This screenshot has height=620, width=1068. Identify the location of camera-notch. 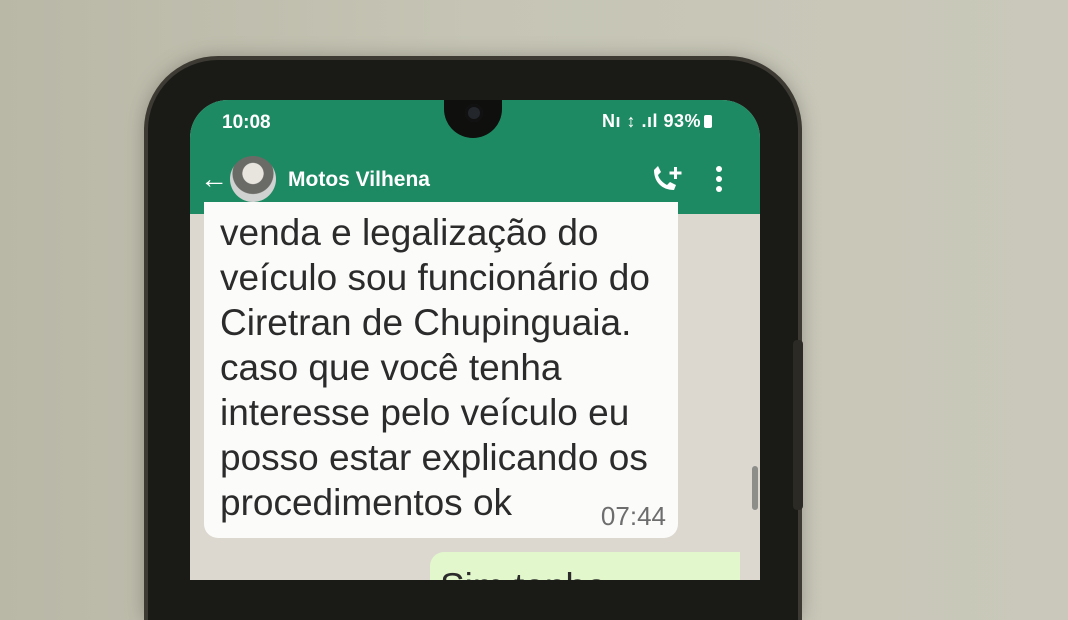
(473, 119).